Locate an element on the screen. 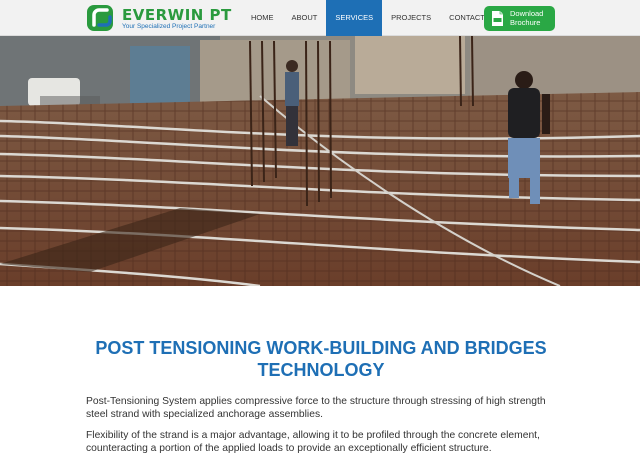 The height and width of the screenshot is (460, 640). nav-projects: PROJECTS is located at coordinates (411, 18).